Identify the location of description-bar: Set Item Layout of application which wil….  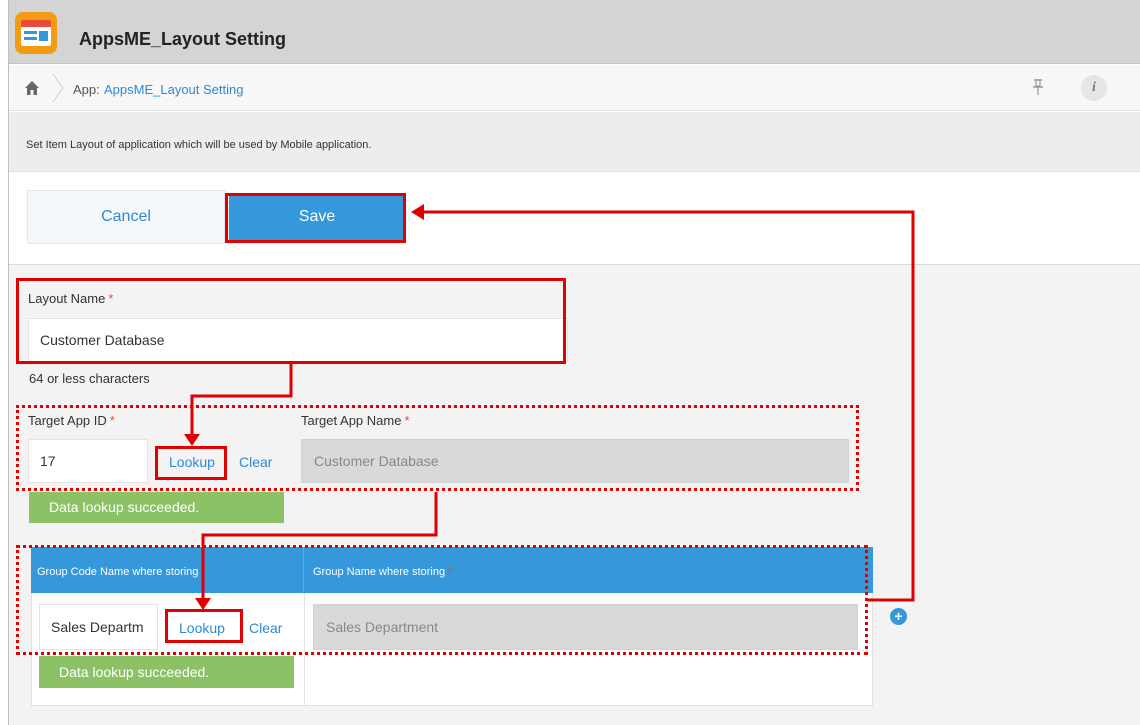
(574, 142).